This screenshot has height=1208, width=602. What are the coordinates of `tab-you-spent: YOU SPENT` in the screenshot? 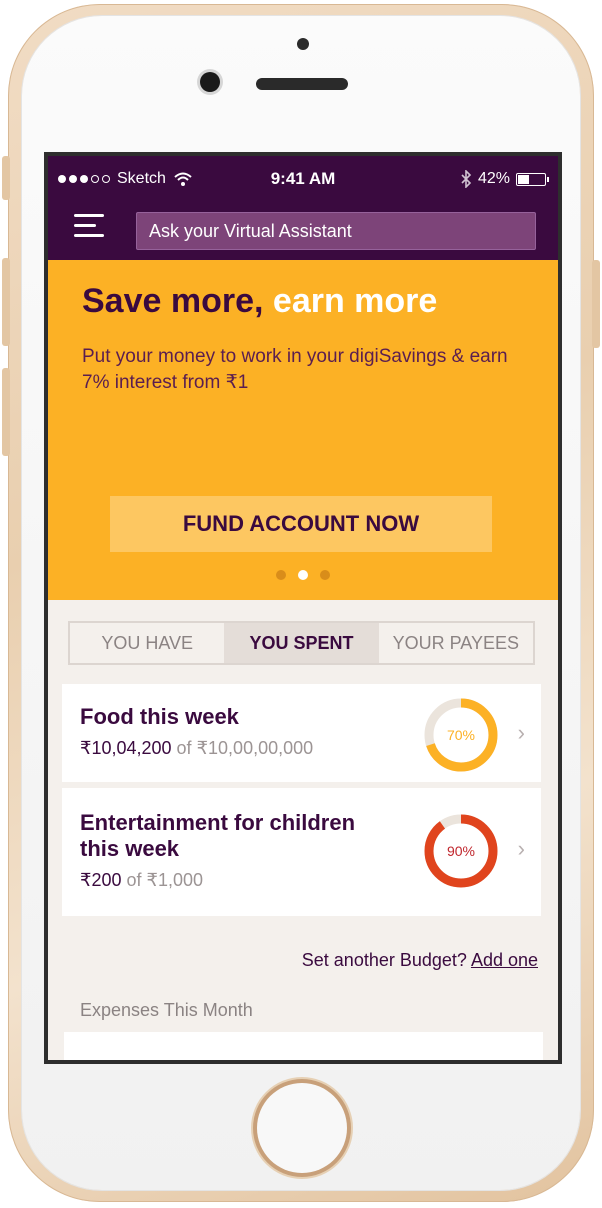 It's located at (301, 643).